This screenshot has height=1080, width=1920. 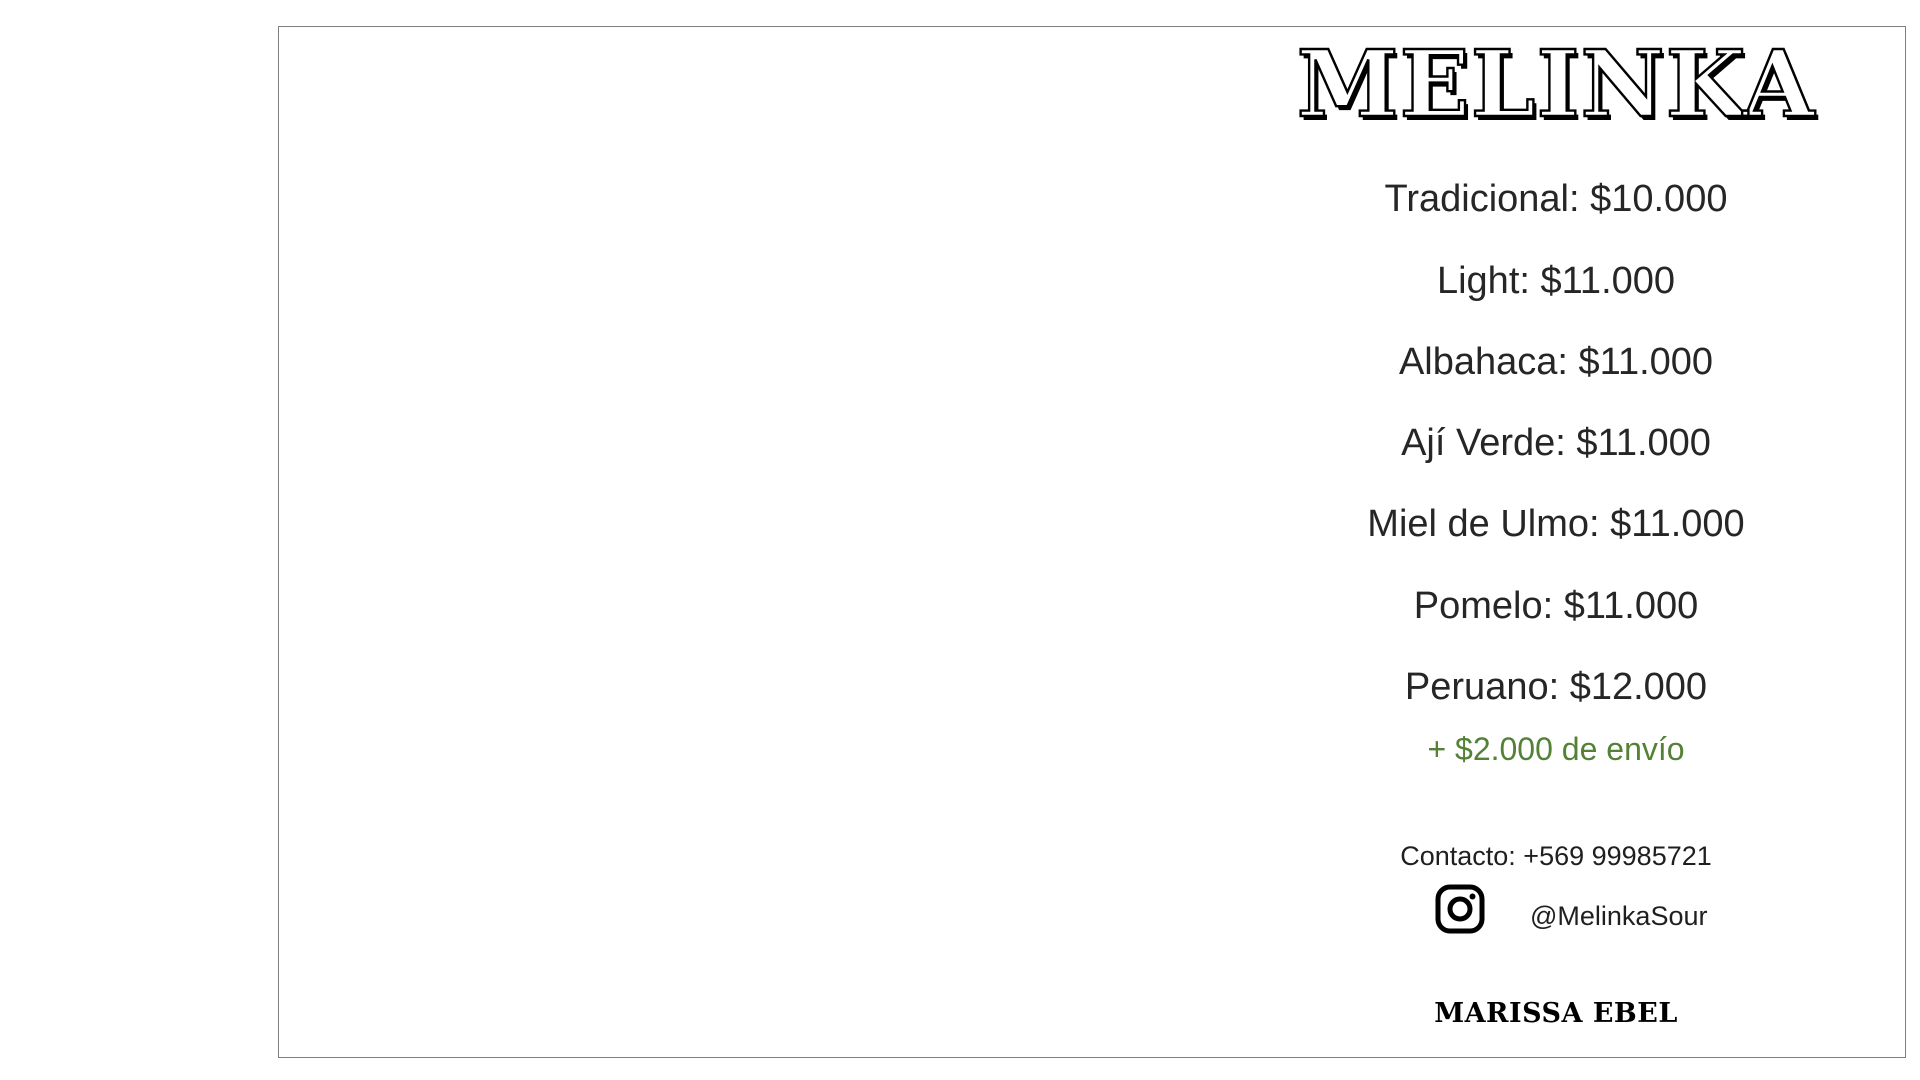 I want to click on price-item-aji-verde: Ají Verde: $11.000, so click(x=1556, y=443).